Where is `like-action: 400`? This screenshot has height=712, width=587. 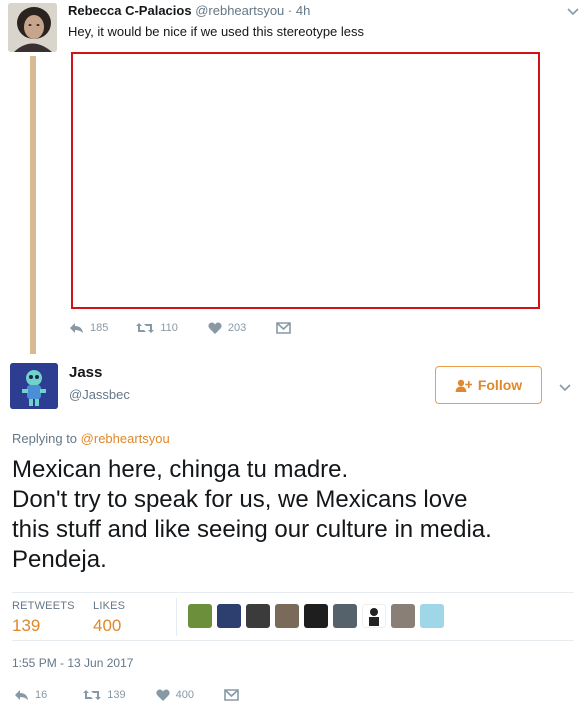 like-action: 400 is located at coordinates (174, 695).